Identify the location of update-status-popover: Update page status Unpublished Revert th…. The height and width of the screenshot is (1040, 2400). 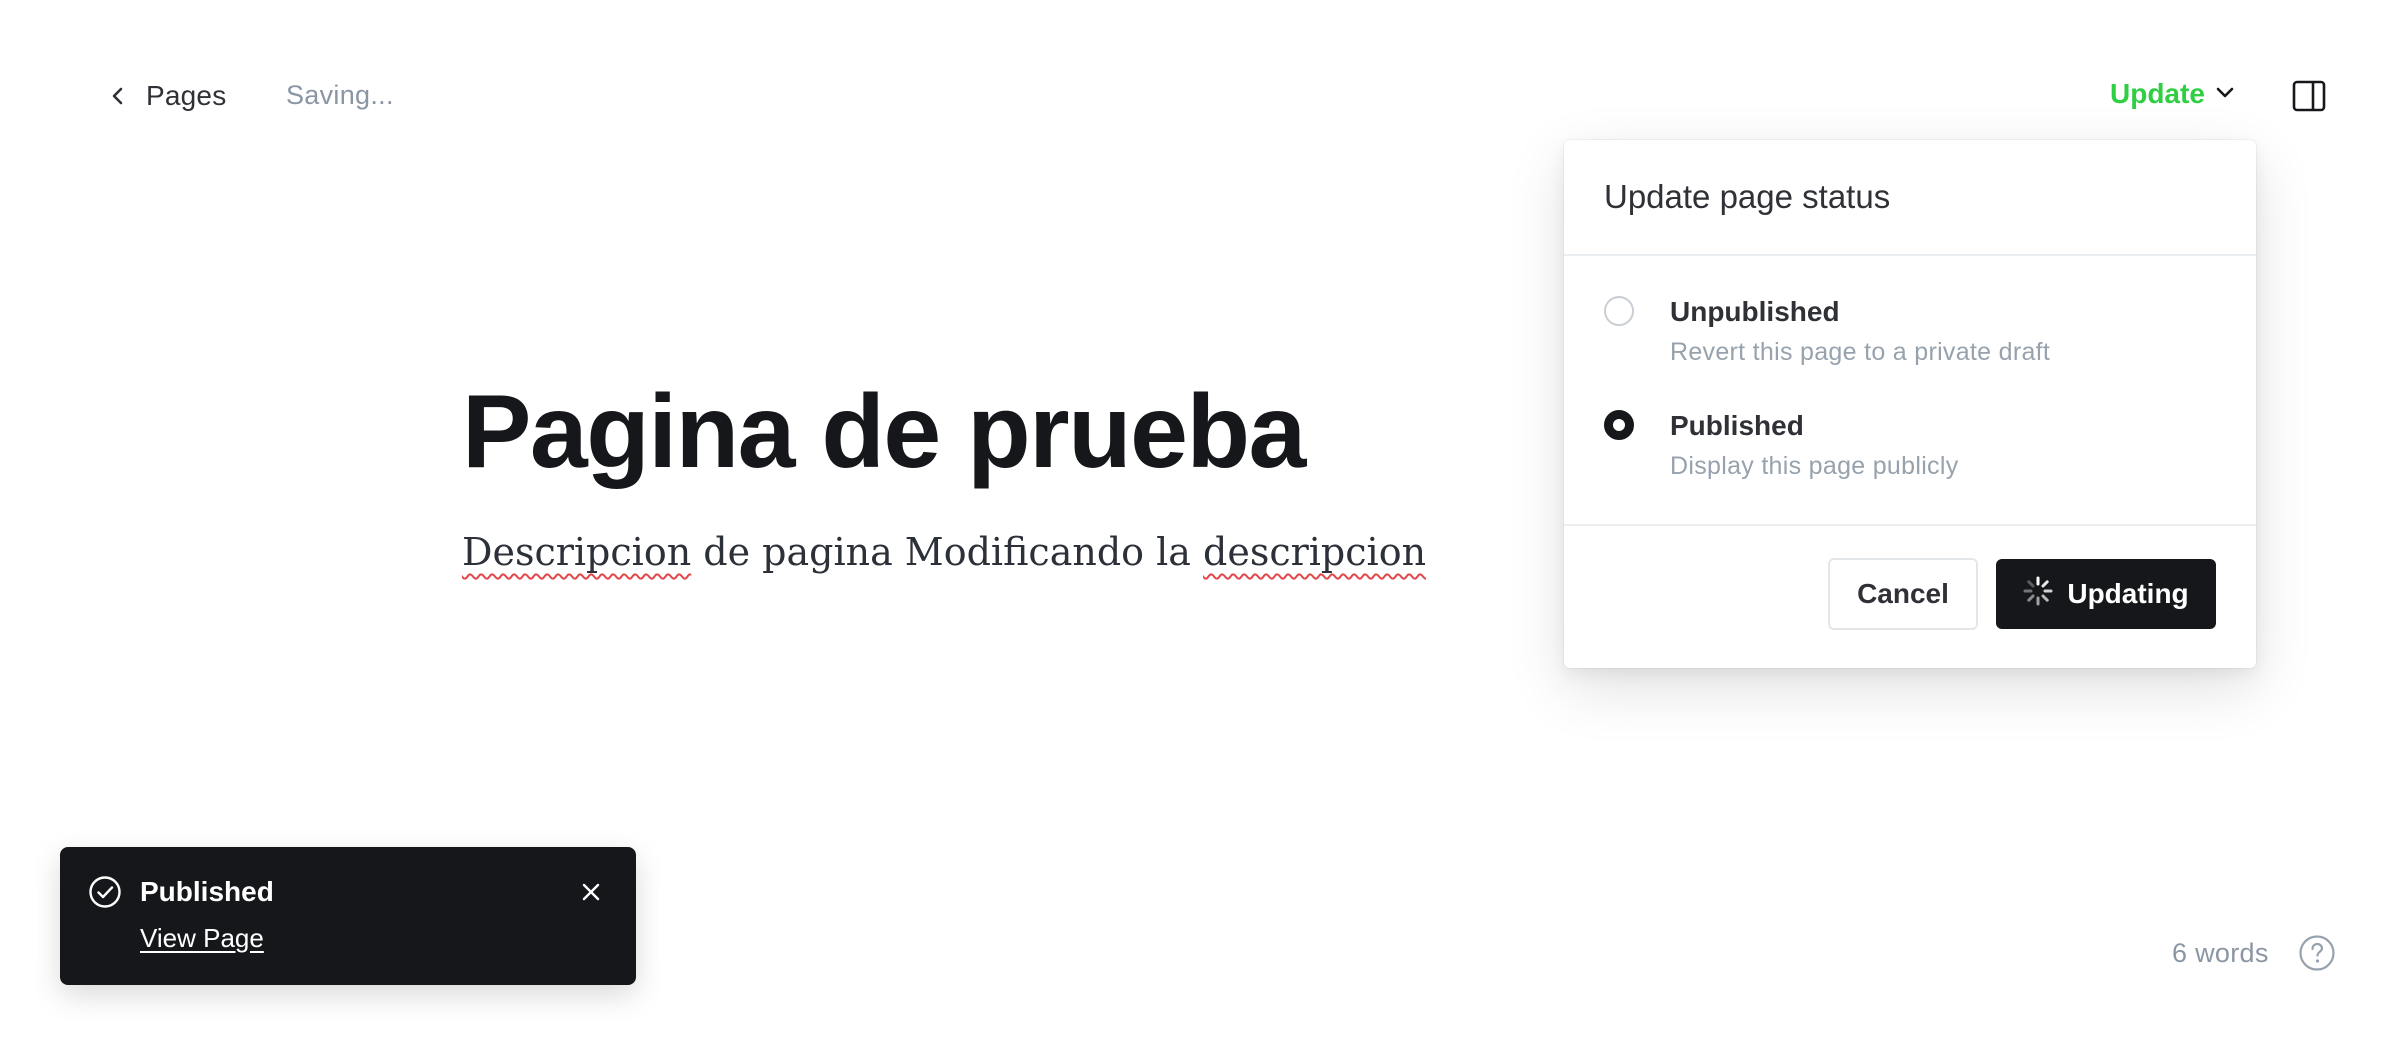
(1910, 404).